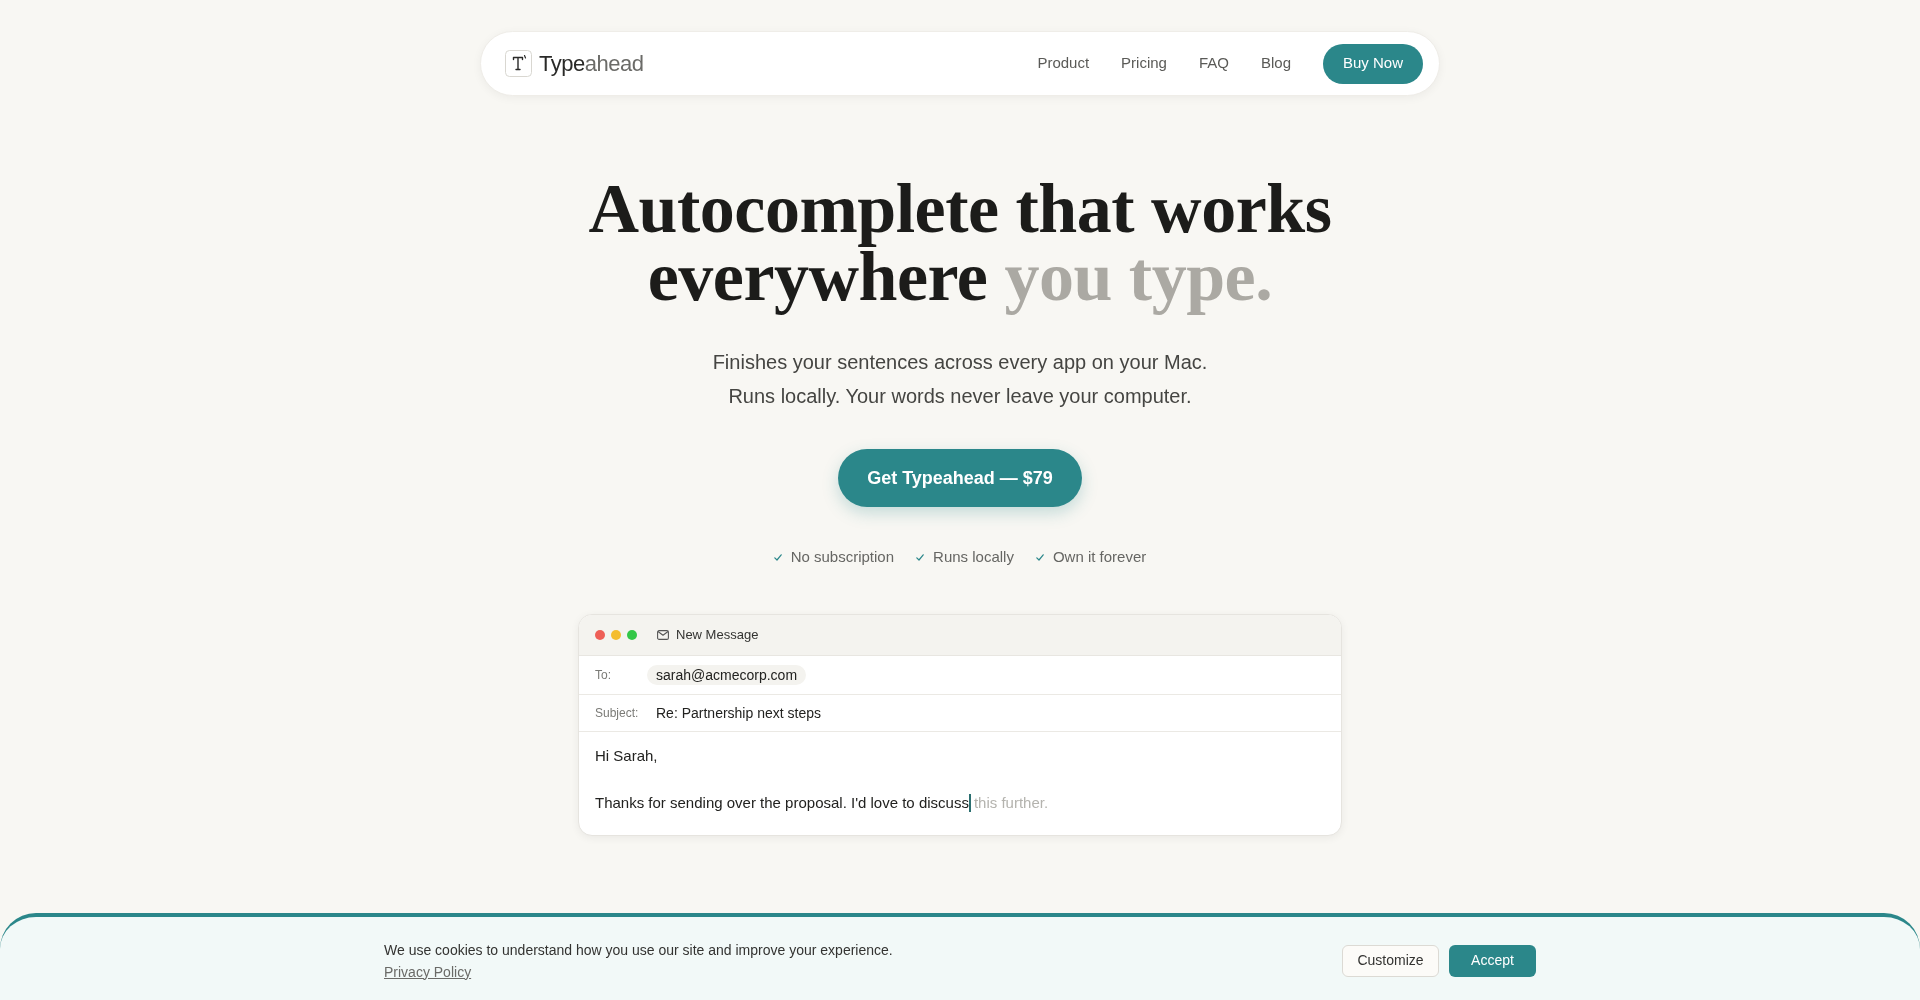  I want to click on text-cursor-icon, so click(969, 803).